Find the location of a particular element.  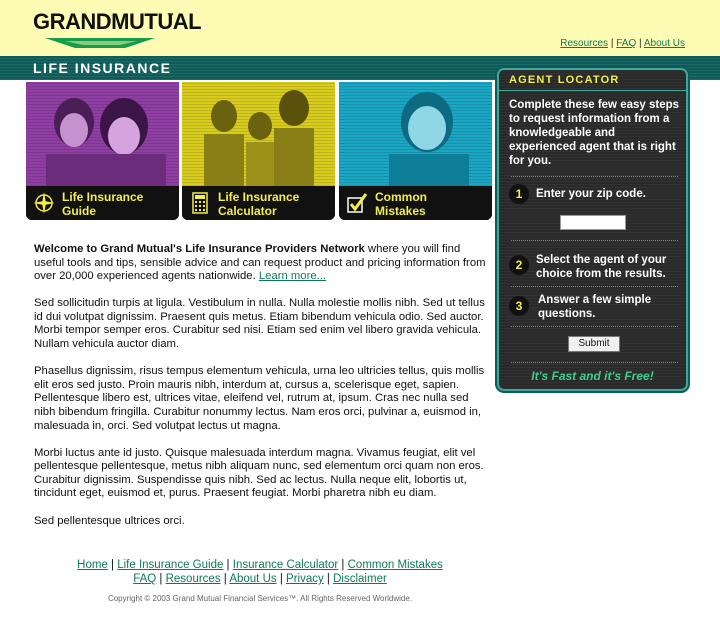

tile-caption: Life Insurance Guide is located at coordinates (102, 203).